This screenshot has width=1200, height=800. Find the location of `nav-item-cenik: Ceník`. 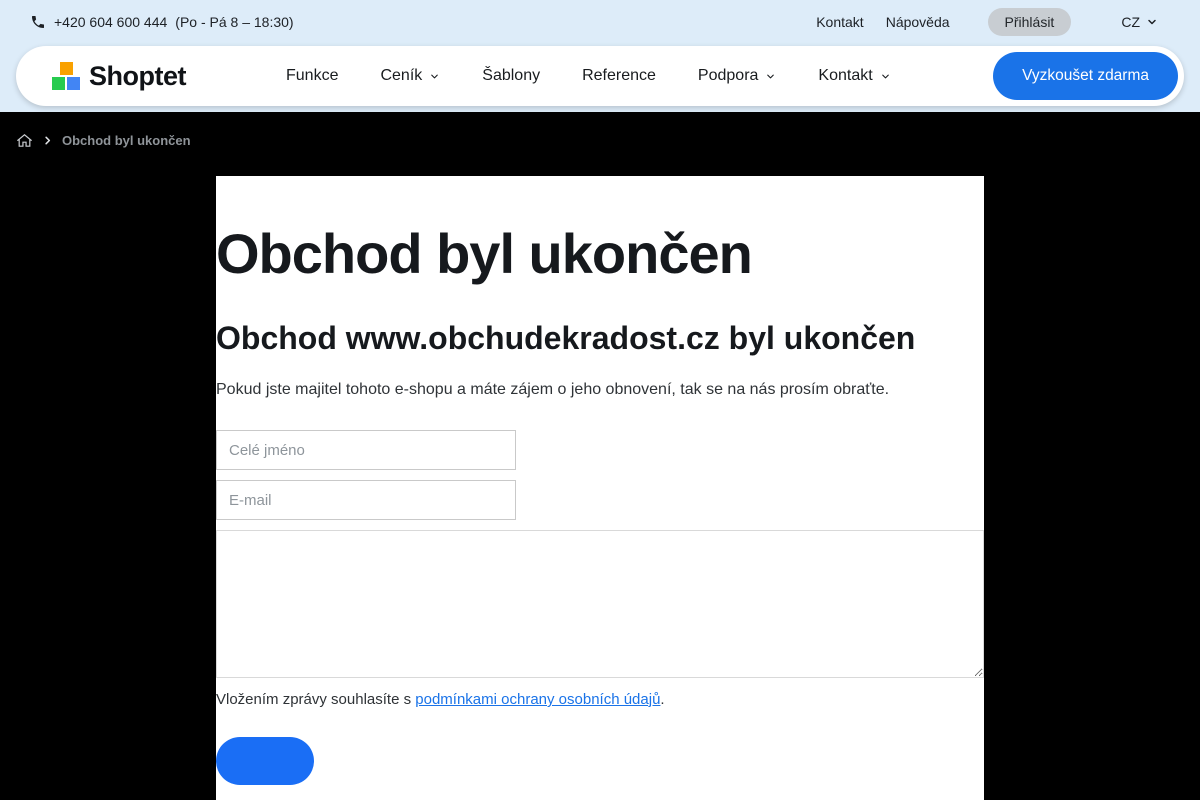

nav-item-cenik: Ceník is located at coordinates (410, 76).